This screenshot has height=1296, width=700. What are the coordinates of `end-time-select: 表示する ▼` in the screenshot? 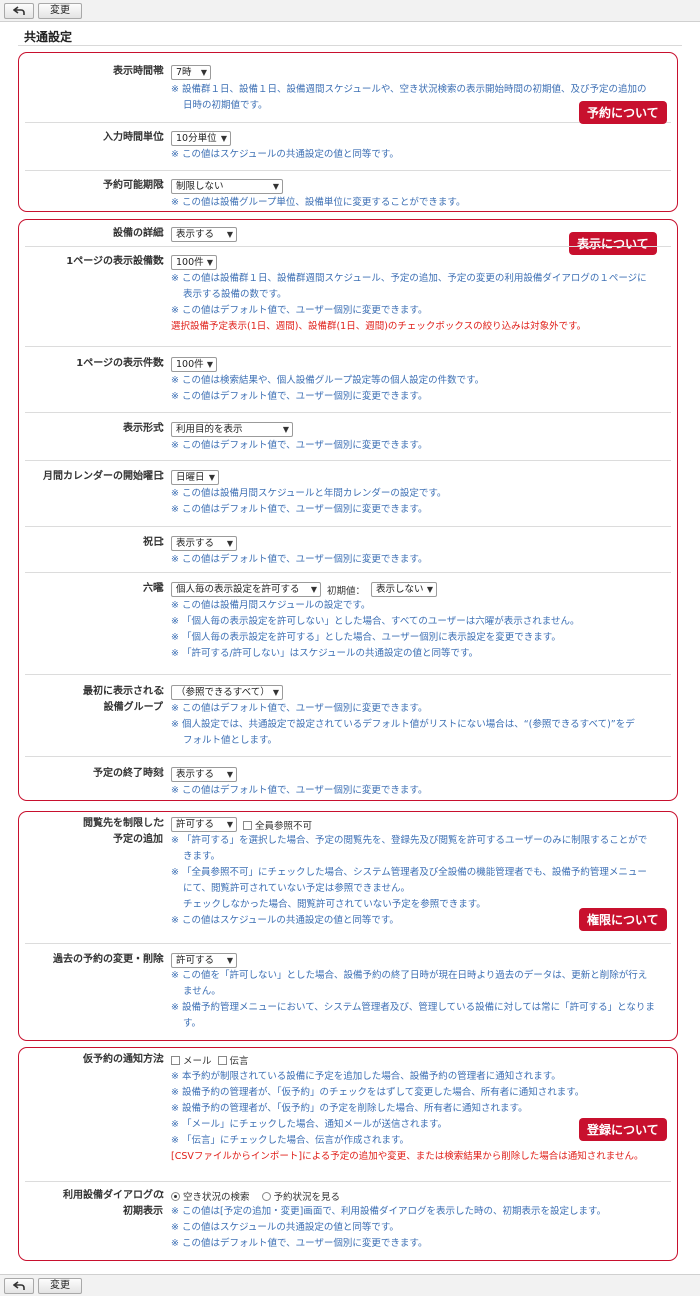 It's located at (204, 774).